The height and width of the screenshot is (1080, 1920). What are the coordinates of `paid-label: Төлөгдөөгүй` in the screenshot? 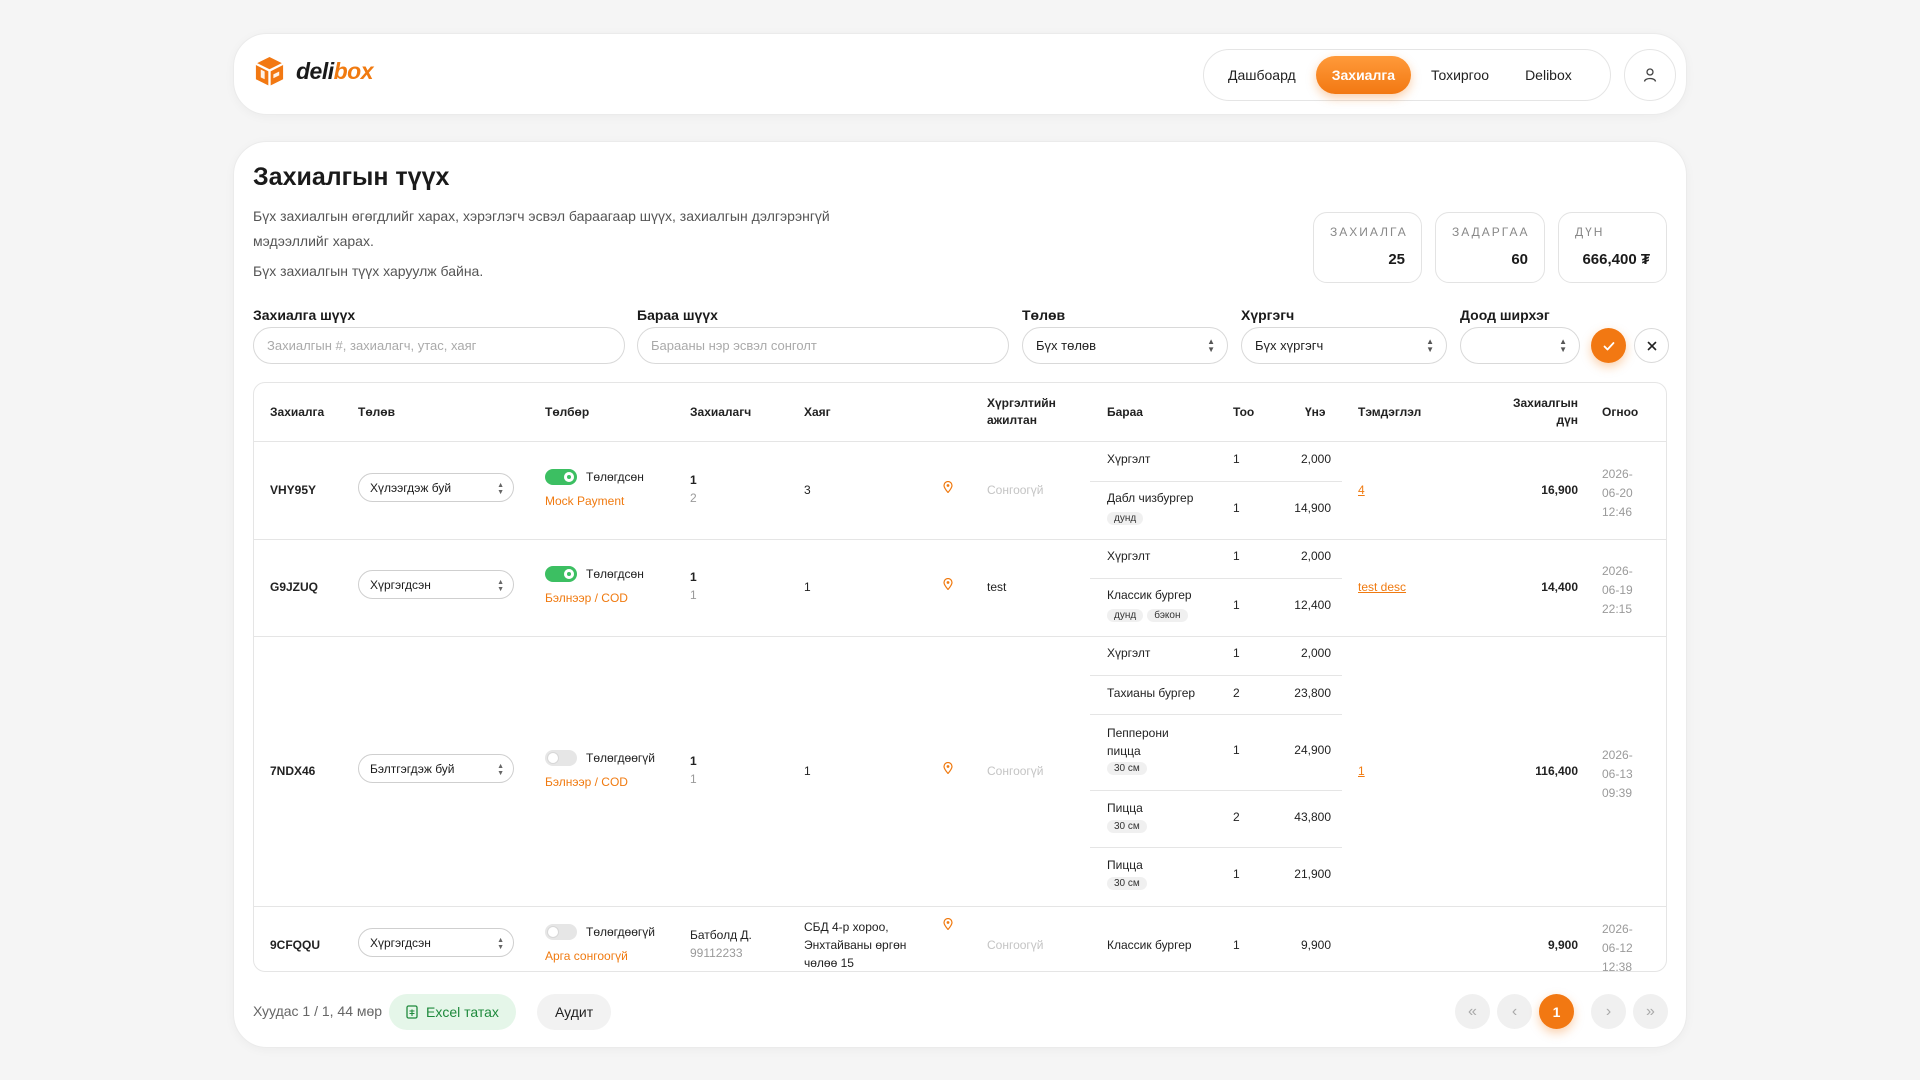 It's located at (620, 932).